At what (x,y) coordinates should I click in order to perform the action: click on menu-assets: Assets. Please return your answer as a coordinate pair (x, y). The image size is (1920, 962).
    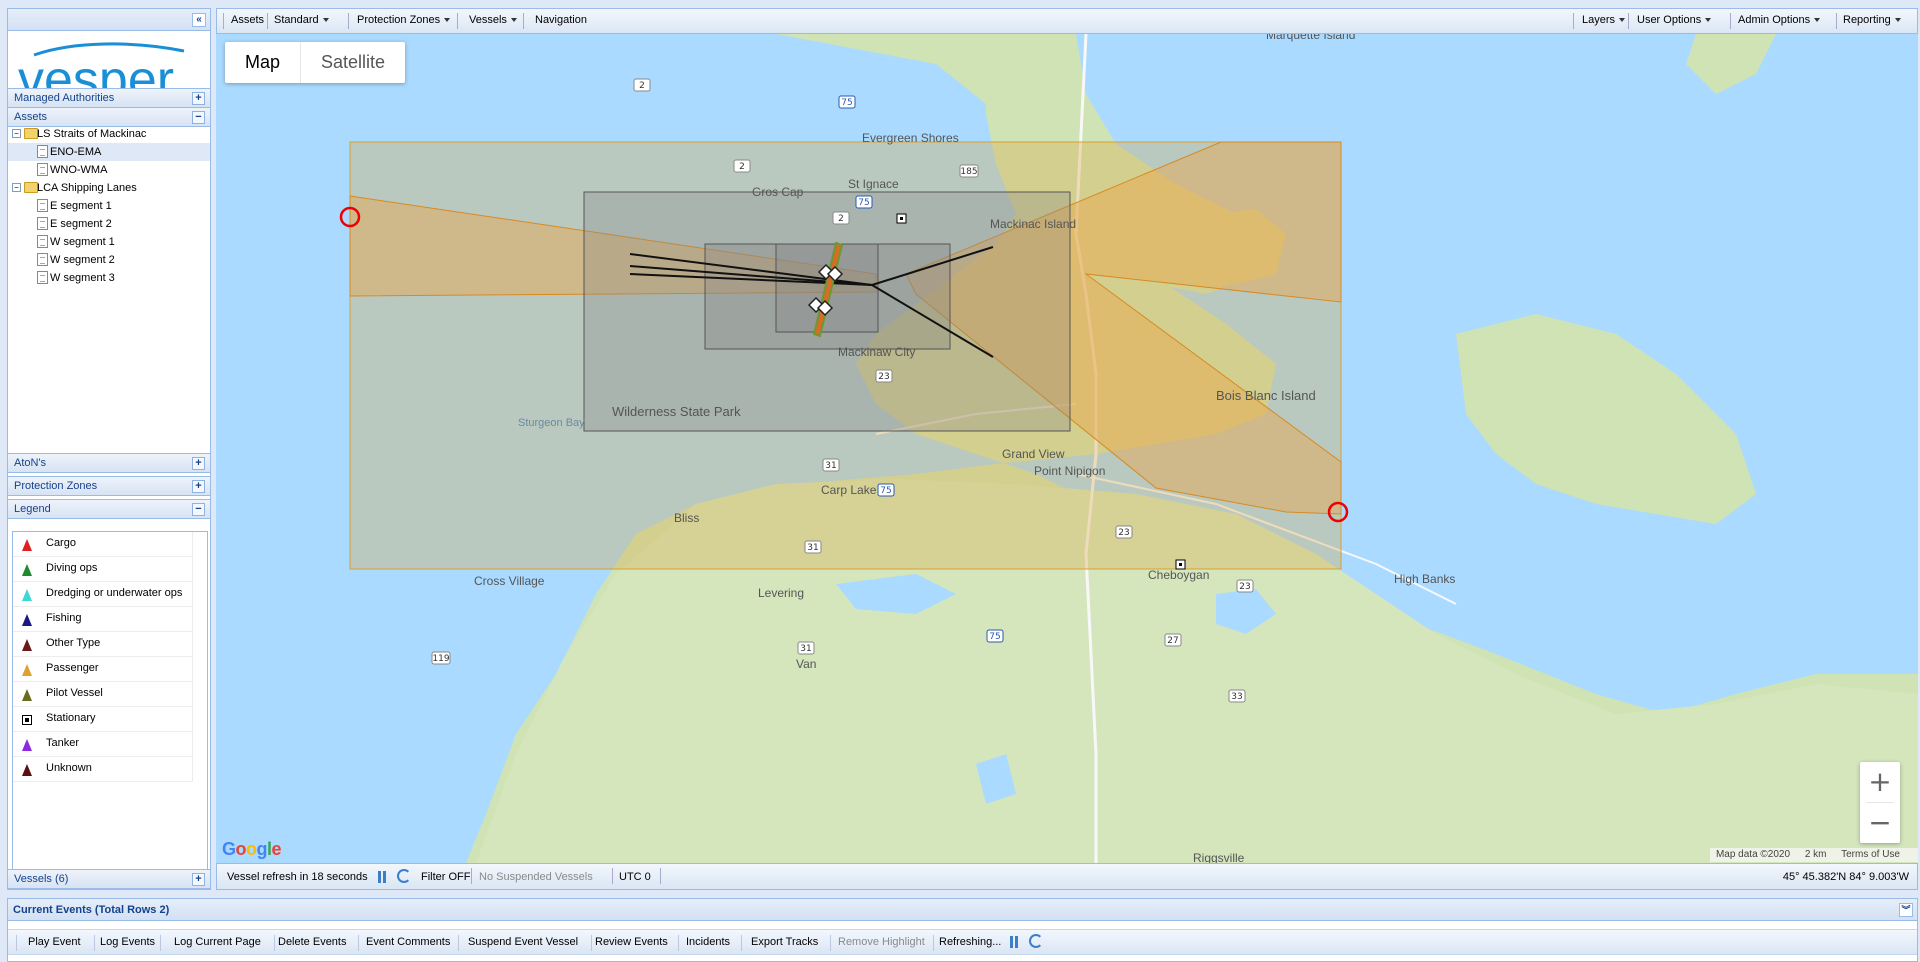
    Looking at the image, I should click on (247, 20).